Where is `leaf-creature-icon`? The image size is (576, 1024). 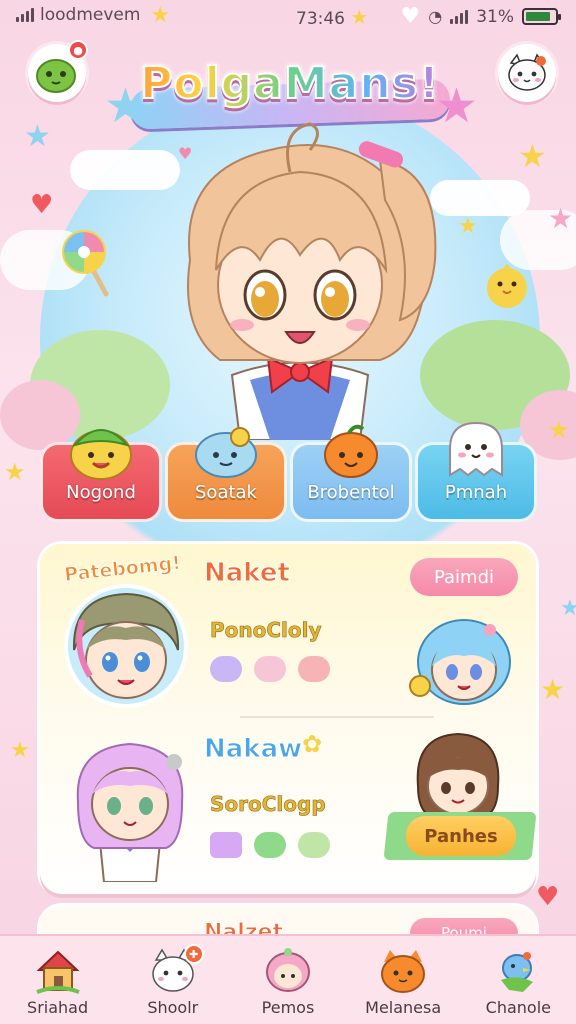 leaf-creature-icon is located at coordinates (101, 454).